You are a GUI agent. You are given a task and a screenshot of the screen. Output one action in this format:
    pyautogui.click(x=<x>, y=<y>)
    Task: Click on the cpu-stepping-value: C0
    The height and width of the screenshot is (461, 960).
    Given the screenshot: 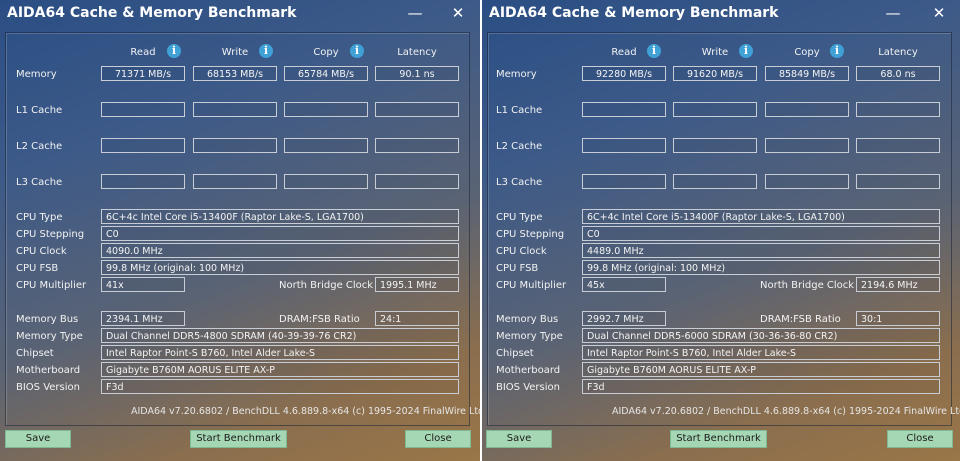 What is the action you would take?
    pyautogui.click(x=280, y=233)
    